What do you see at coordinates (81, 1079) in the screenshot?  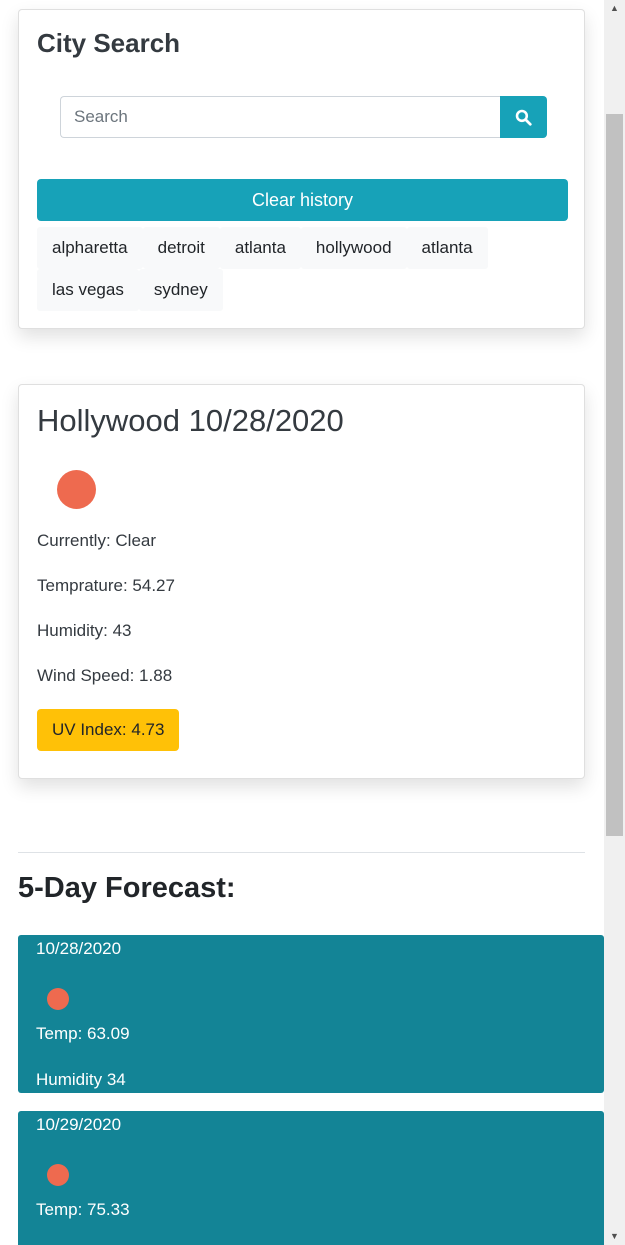 I see `forecast-humidity: Humidity 34` at bounding box center [81, 1079].